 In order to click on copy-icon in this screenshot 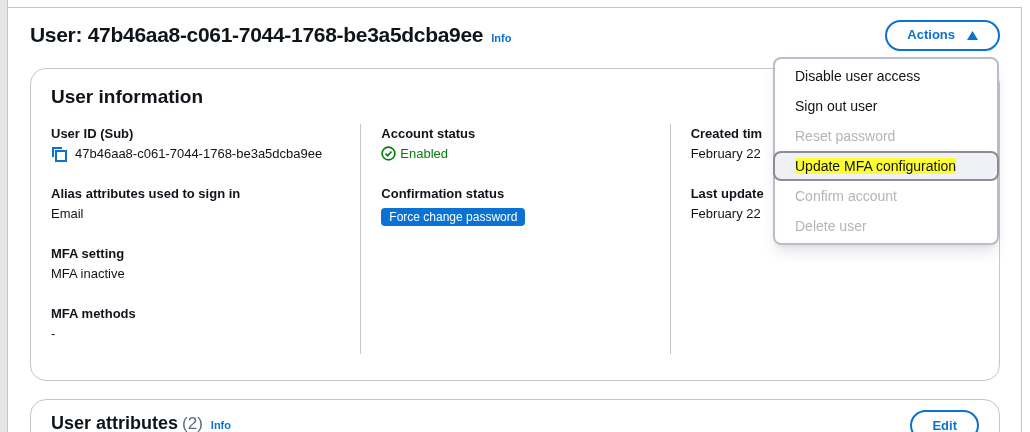, I will do `click(59, 153)`.